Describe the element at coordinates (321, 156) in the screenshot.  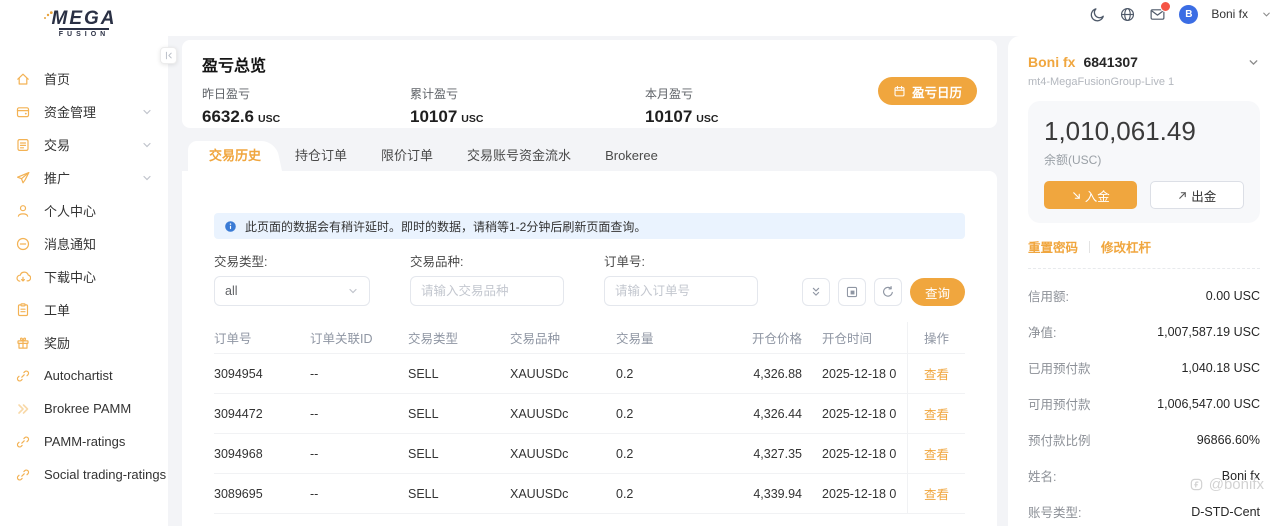
I see `tab-open-orders: 持仓订单` at that location.